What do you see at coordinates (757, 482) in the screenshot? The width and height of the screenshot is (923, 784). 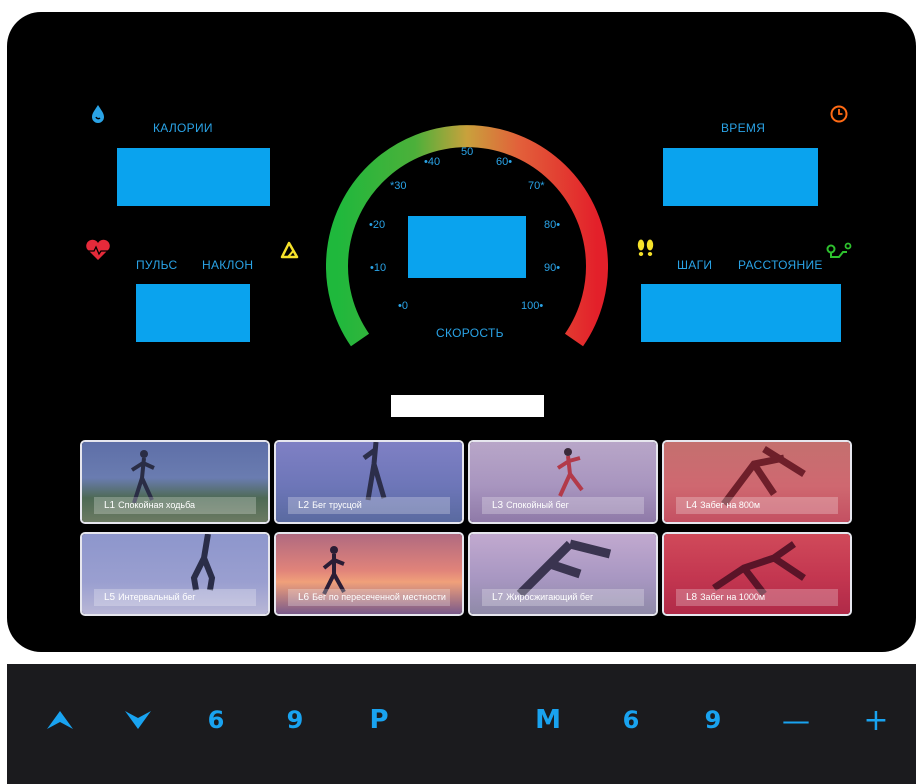 I see `program-l4: L4 Забег на 800м` at bounding box center [757, 482].